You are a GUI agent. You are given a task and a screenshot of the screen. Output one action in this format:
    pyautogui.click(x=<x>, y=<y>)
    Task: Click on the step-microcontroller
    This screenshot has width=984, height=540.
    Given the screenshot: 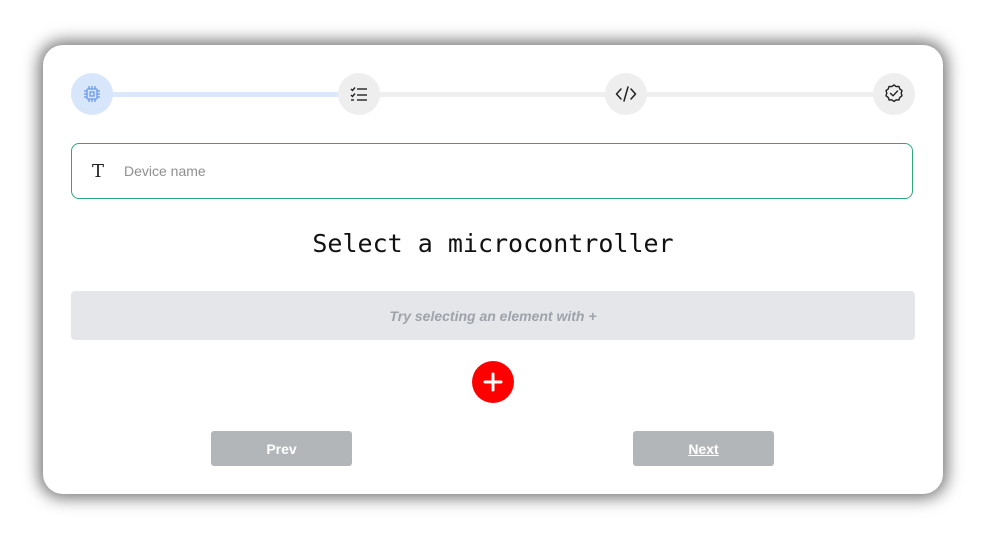 What is the action you would take?
    pyautogui.click(x=92, y=94)
    